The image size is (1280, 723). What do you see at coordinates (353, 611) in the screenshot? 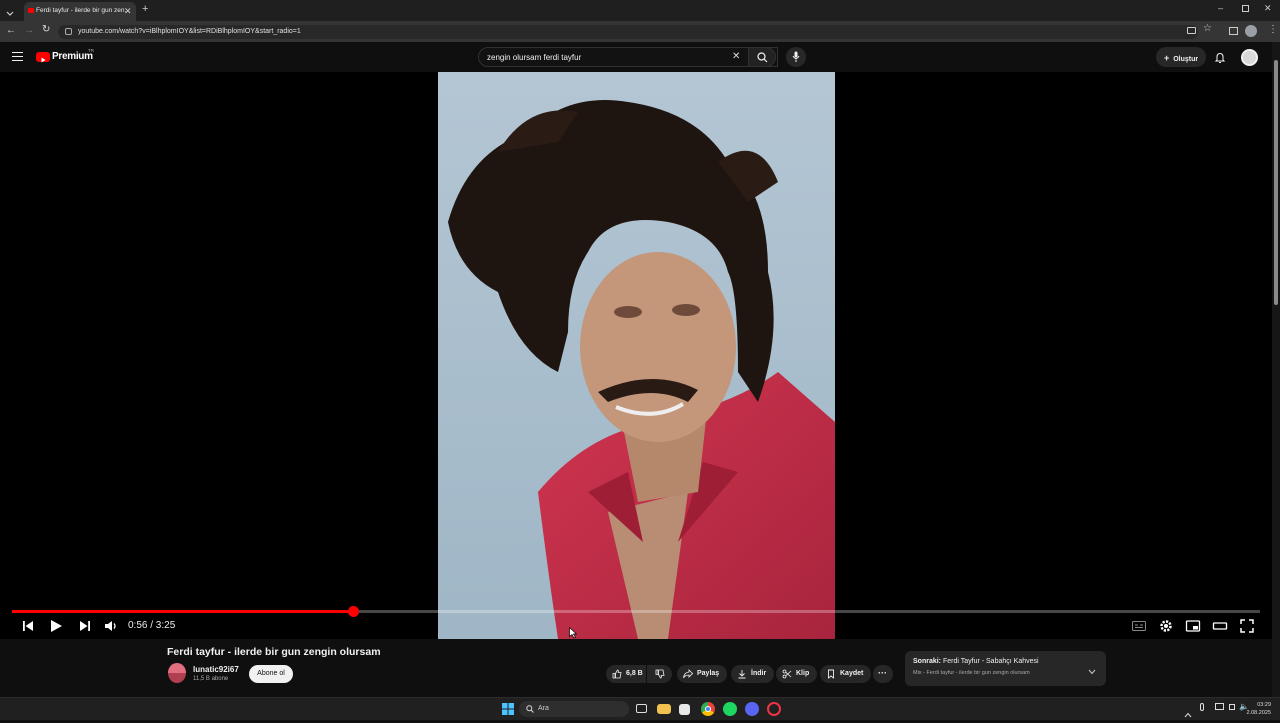
I see `progress-scrubber-handle` at bounding box center [353, 611].